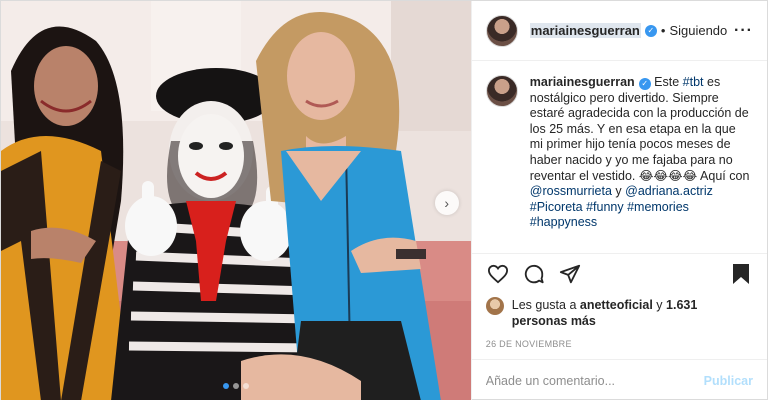 Image resolution: width=768 pixels, height=400 pixels. I want to click on chevron-right-icon: ›, so click(447, 203).